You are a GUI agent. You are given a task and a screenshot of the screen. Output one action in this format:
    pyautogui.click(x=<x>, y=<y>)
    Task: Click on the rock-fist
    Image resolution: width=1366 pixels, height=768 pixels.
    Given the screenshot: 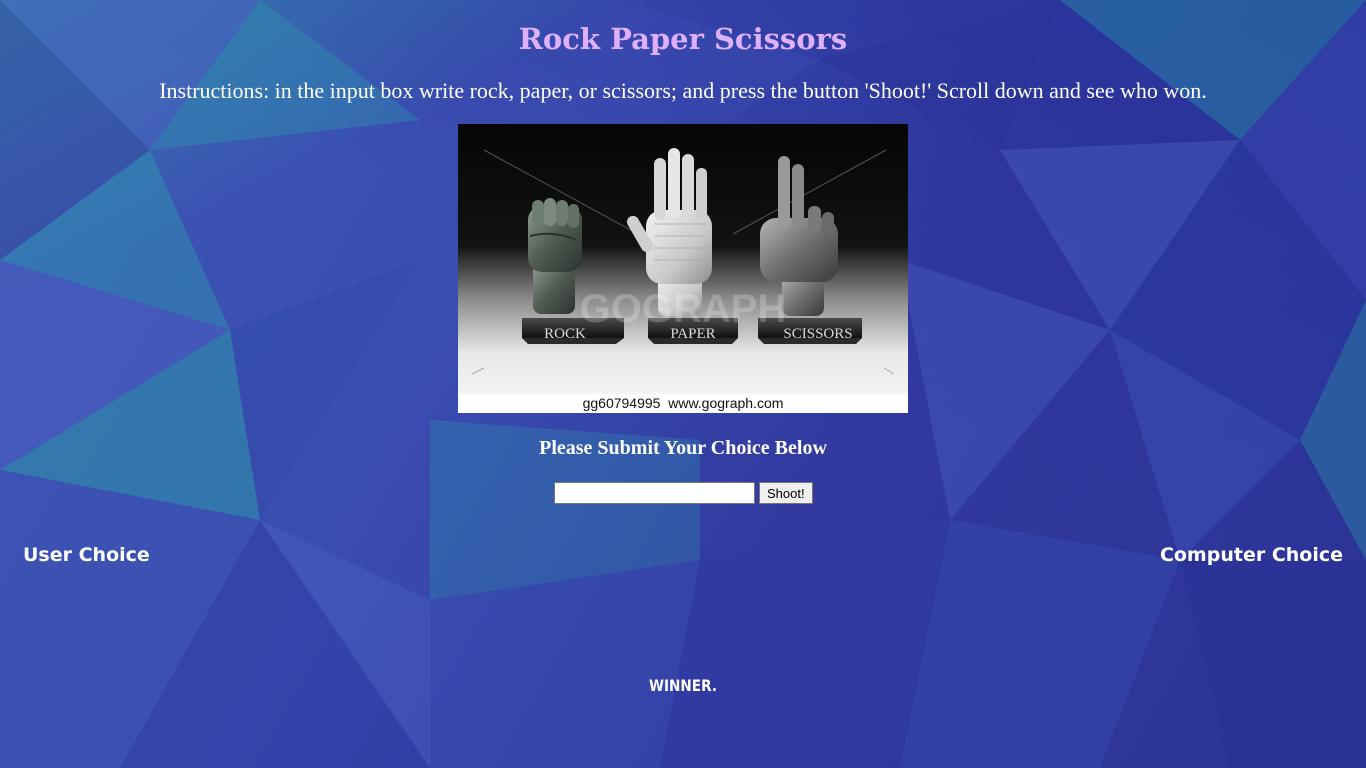 What is the action you would take?
    pyautogui.click(x=555, y=256)
    